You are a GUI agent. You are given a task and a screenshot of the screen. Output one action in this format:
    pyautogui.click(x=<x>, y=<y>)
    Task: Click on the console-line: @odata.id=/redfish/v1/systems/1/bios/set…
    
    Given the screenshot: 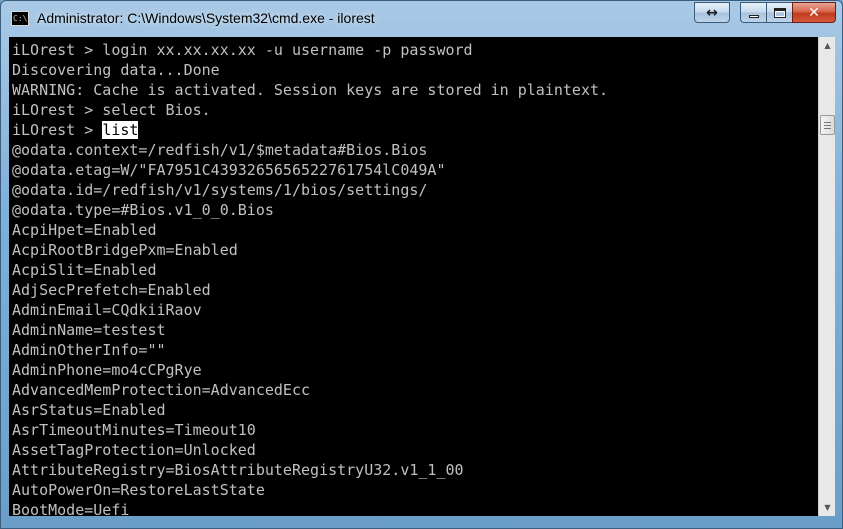 What is the action you would take?
    pyautogui.click(x=412, y=190)
    